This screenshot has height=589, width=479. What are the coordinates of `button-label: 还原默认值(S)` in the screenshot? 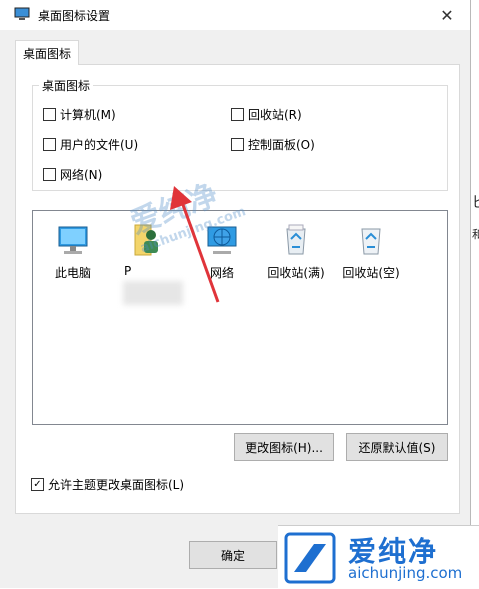 It's located at (397, 447).